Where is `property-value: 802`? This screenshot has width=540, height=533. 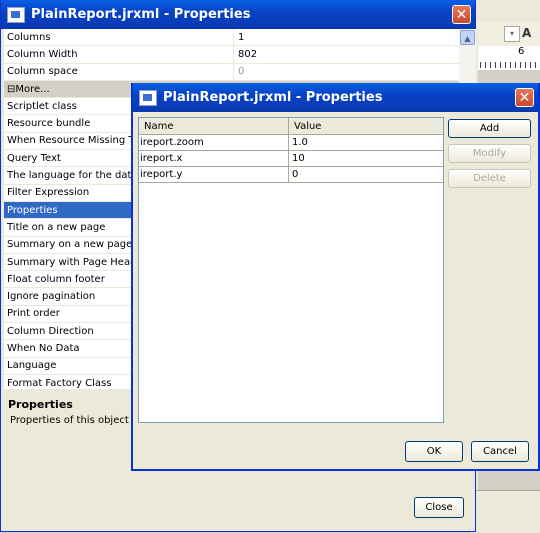 property-value: 802 is located at coordinates (245, 54).